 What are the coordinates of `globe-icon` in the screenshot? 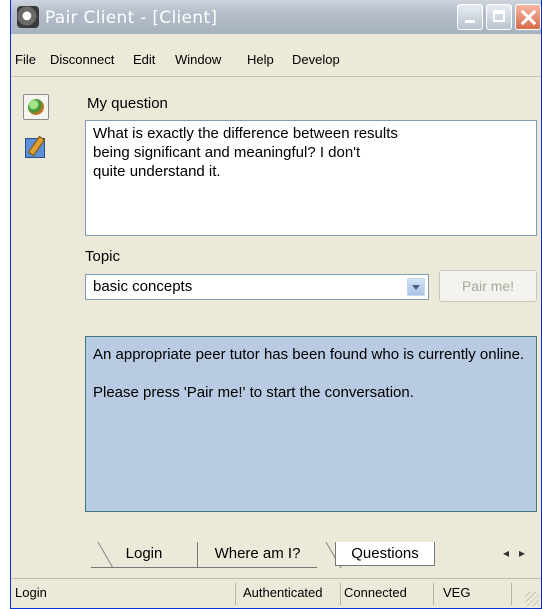 It's located at (36, 107).